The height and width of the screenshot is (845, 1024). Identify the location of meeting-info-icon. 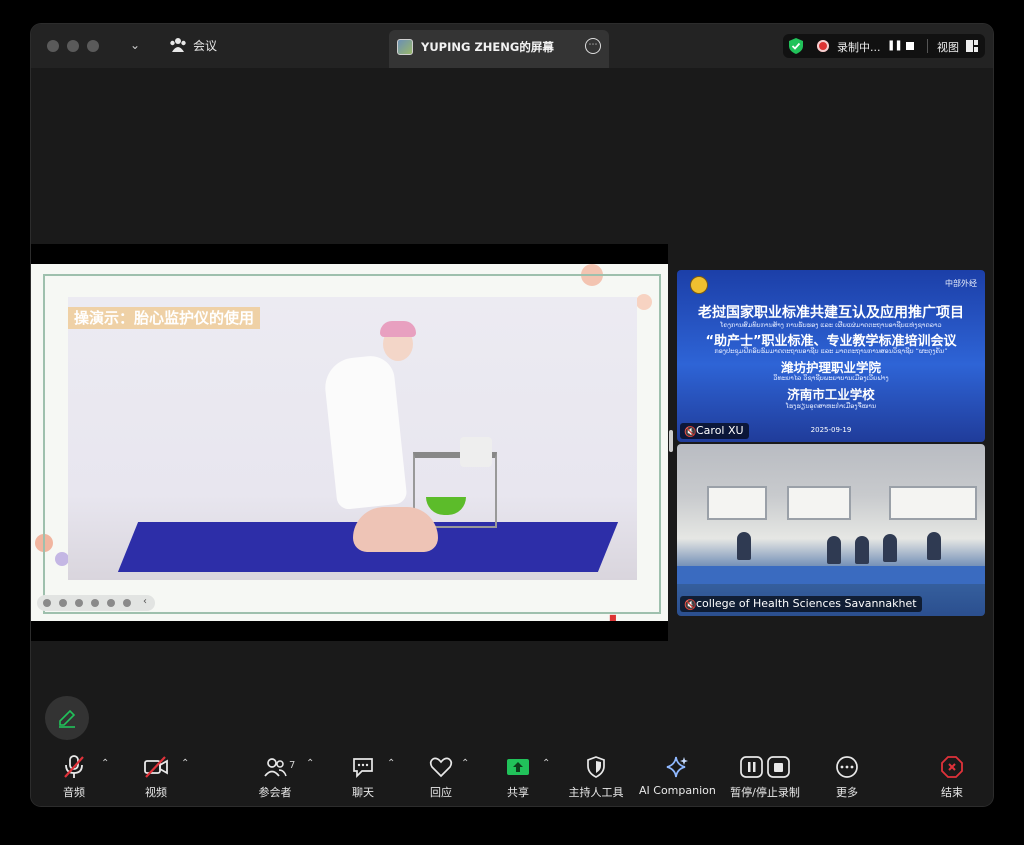
(178, 45).